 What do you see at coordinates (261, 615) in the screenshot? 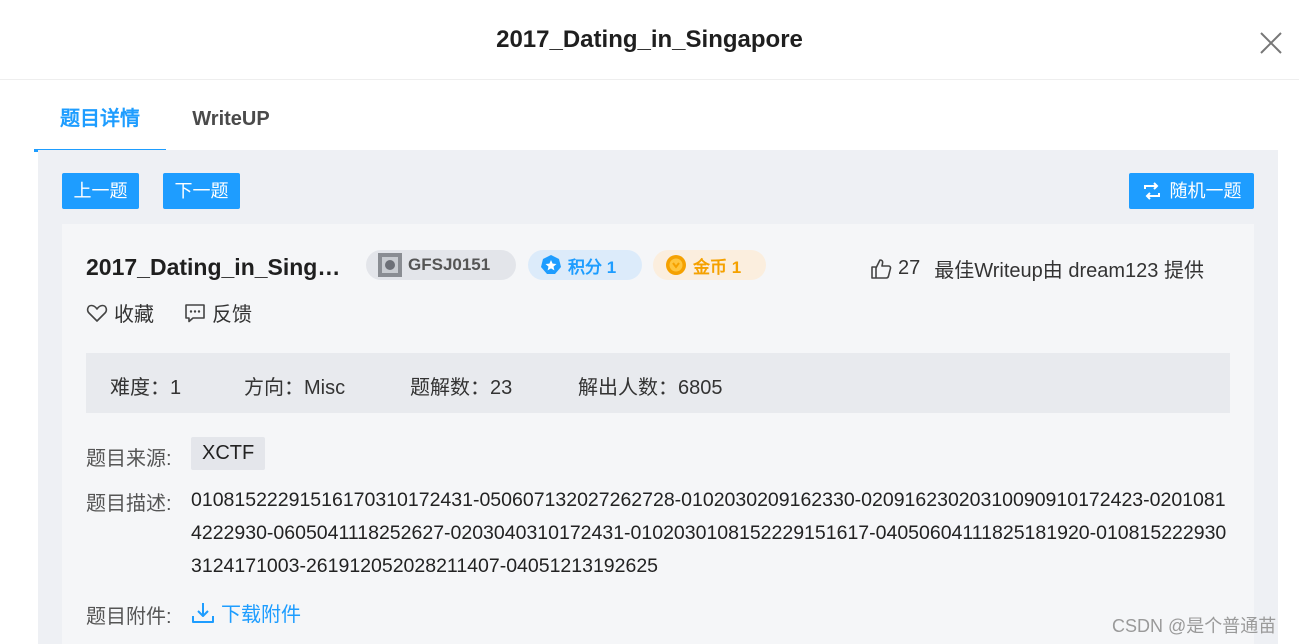
I see `download-label: 下载附件` at bounding box center [261, 615].